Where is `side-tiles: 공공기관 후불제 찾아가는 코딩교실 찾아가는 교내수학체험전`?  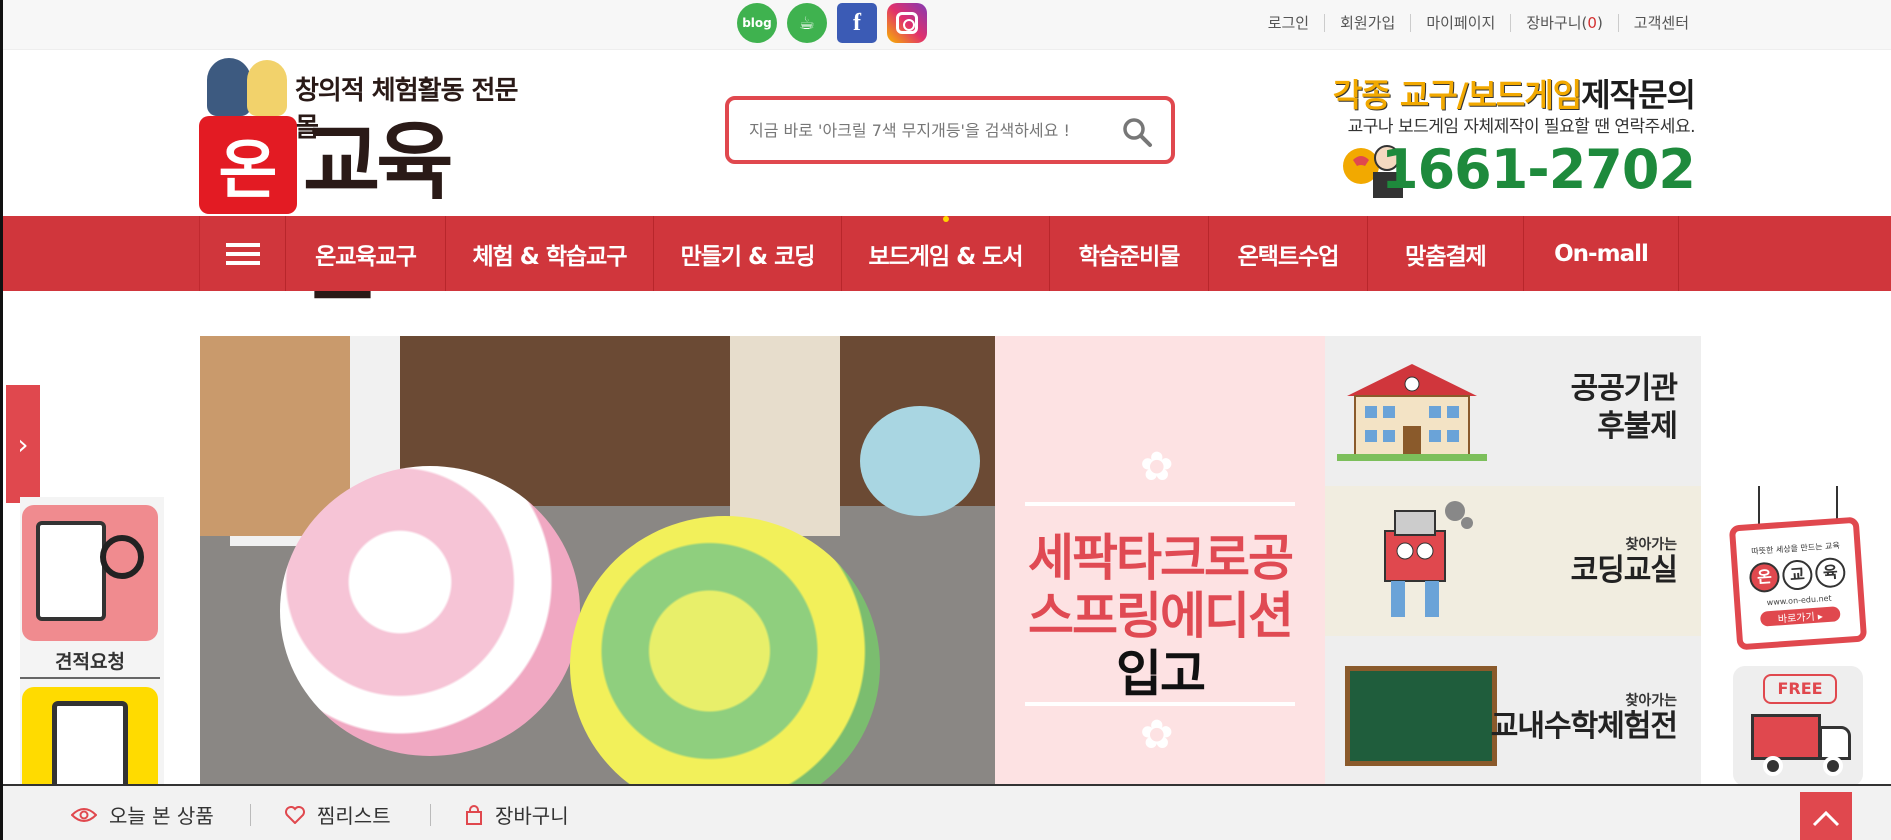
side-tiles: 공공기관 후불제 찾아가는 코딩교실 찾아가는 교내수학체험전 is located at coordinates (1513, 561).